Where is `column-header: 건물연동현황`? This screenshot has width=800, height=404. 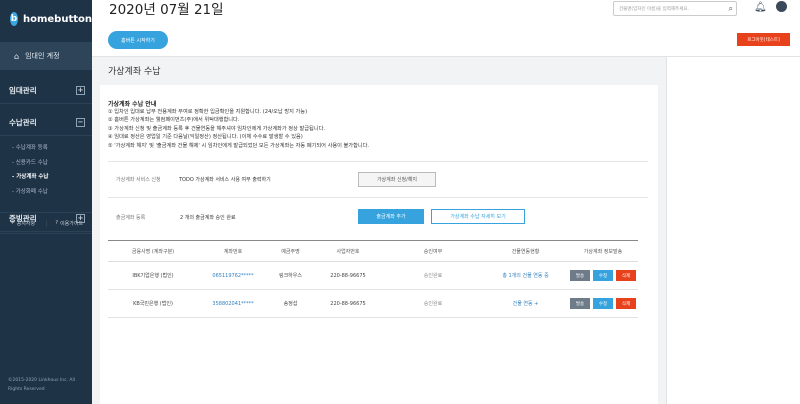 column-header: 건물연동현황 is located at coordinates (525, 251).